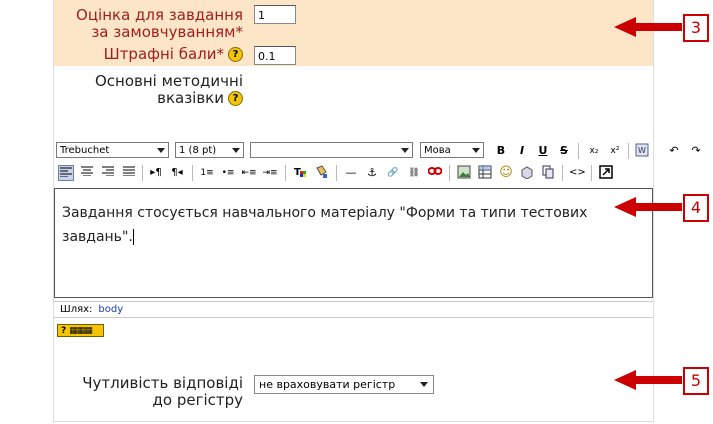 The height and width of the screenshot is (424, 713). I want to click on rtl-direction-icon: ¶◂, so click(177, 173).